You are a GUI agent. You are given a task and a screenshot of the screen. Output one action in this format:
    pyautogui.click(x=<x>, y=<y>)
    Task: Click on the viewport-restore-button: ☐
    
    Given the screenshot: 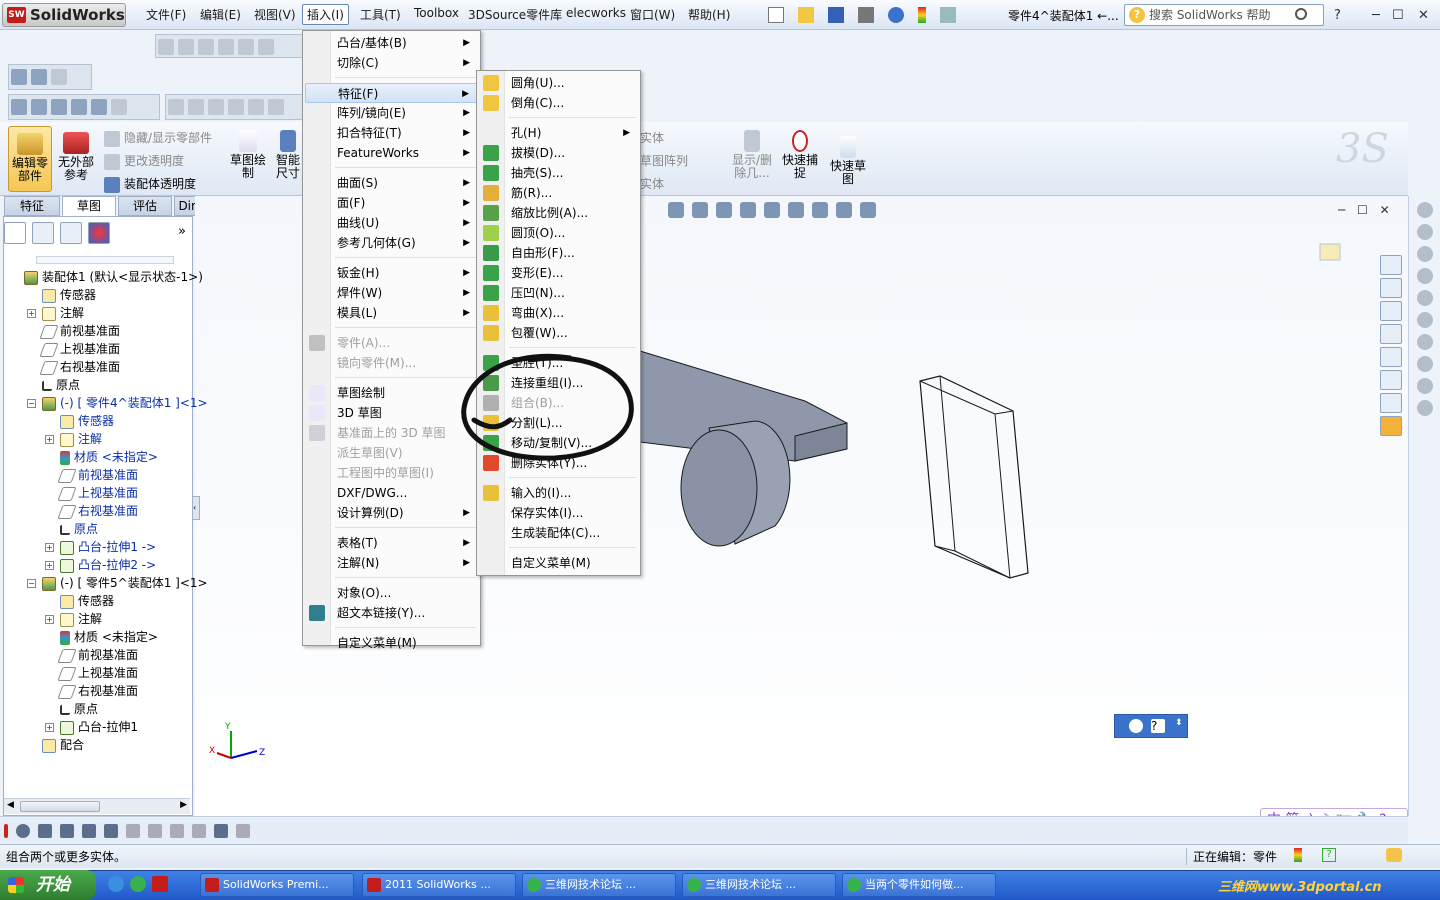 What is the action you would take?
    pyautogui.click(x=1362, y=210)
    